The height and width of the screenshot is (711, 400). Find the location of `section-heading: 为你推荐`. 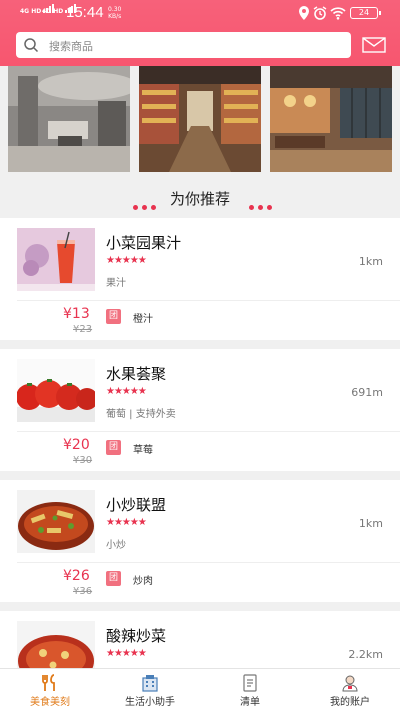

section-heading: 为你推荐 is located at coordinates (199, 199).